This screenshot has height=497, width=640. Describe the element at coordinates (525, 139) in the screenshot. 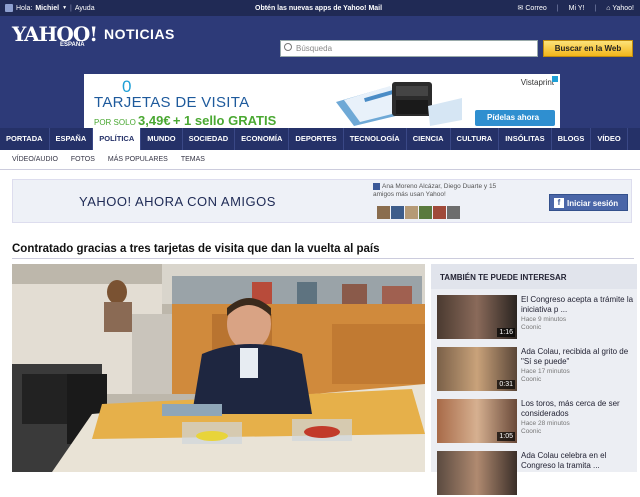

I see `nav-tab-insólitas: INSÓLITAS` at that location.